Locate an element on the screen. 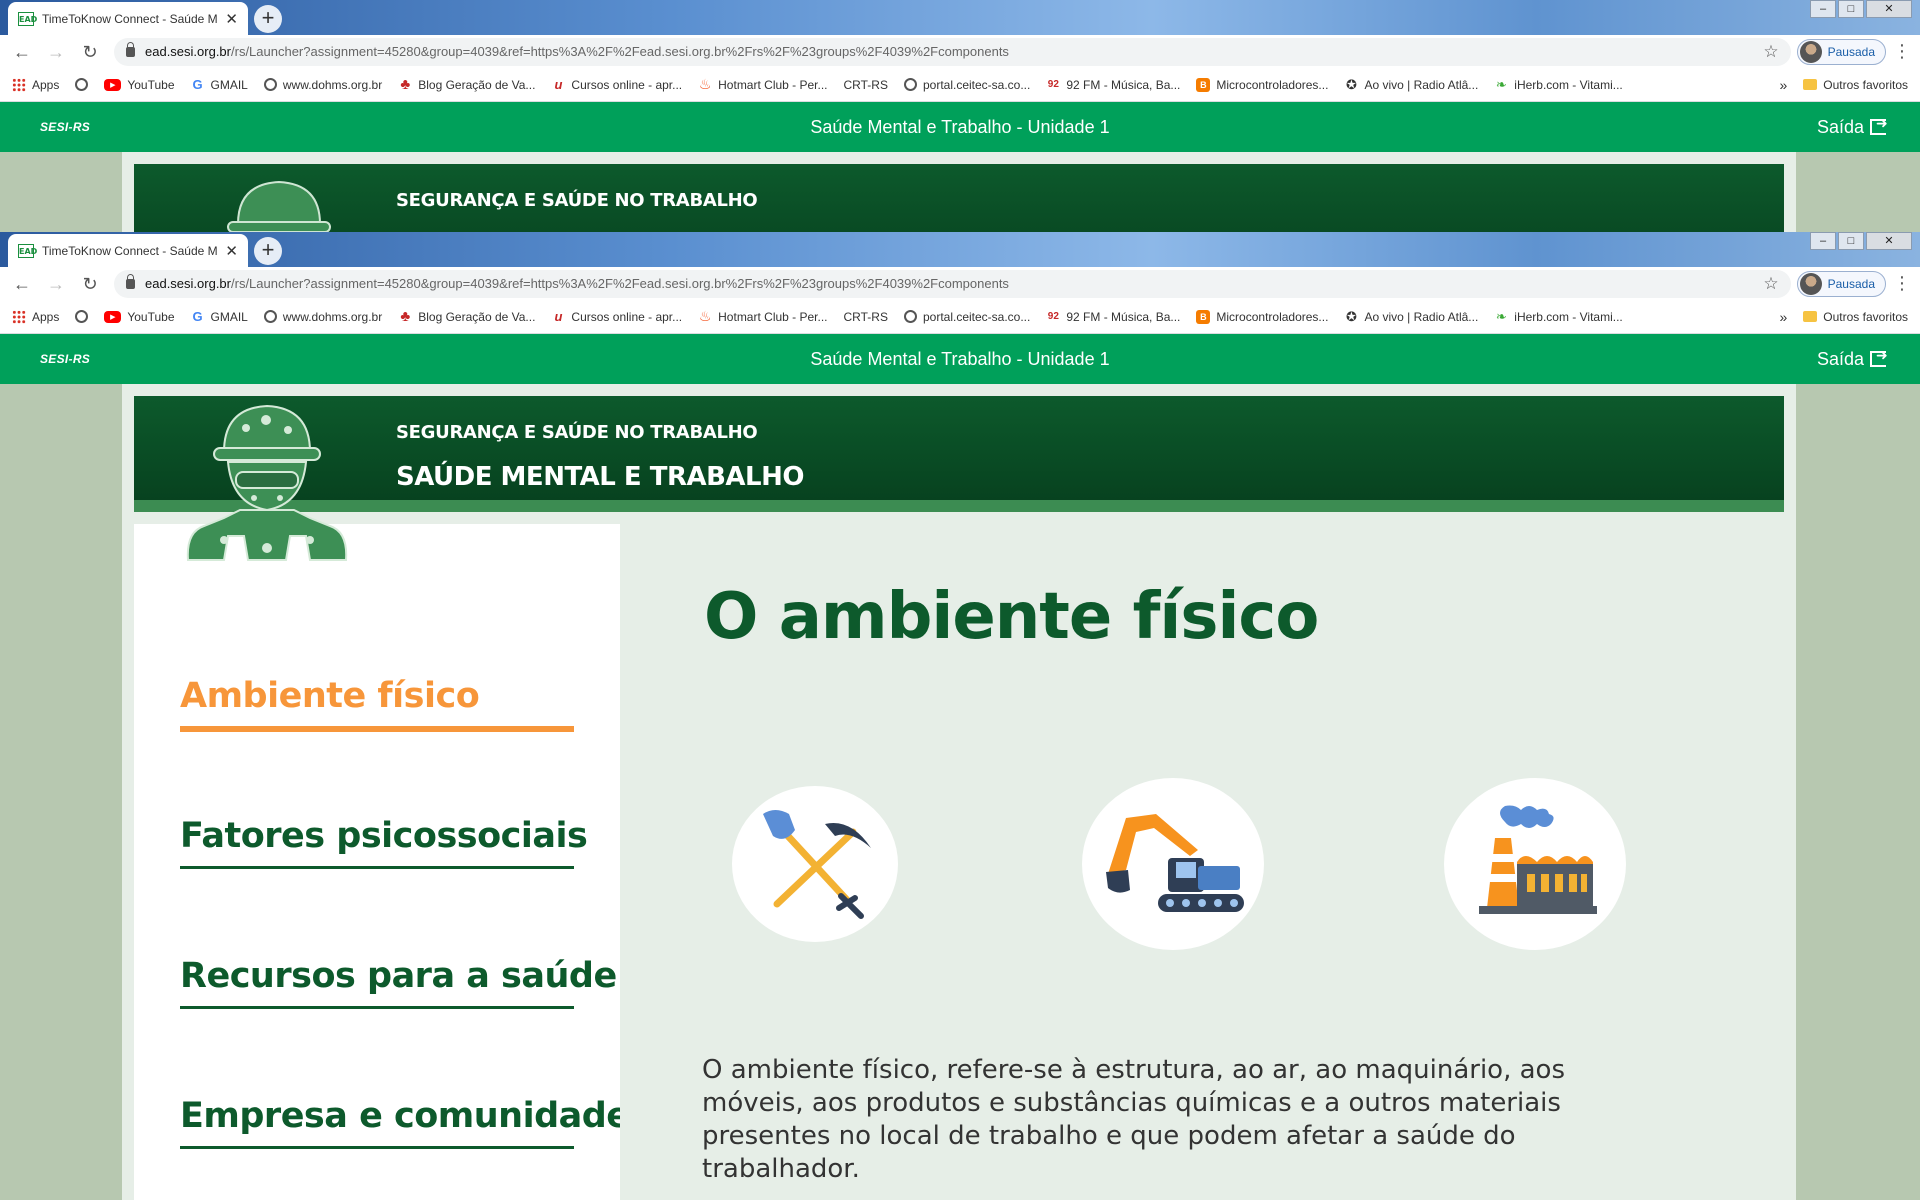 This screenshot has height=1200, width=1920. exit-icon is located at coordinates (1879, 357).